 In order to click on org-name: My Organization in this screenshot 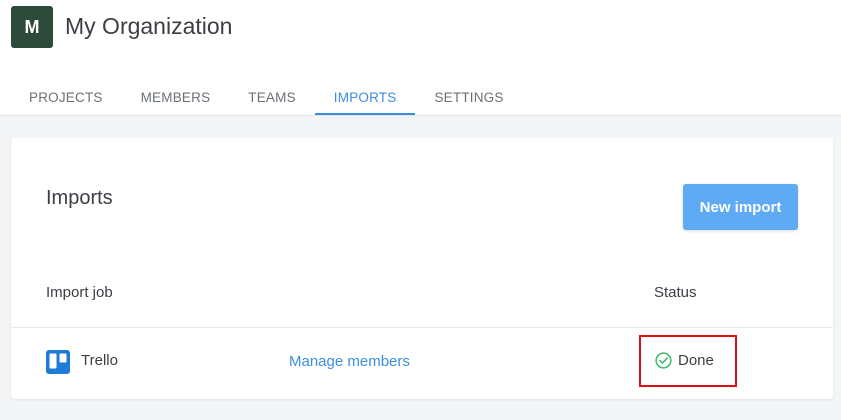, I will do `click(149, 26)`.